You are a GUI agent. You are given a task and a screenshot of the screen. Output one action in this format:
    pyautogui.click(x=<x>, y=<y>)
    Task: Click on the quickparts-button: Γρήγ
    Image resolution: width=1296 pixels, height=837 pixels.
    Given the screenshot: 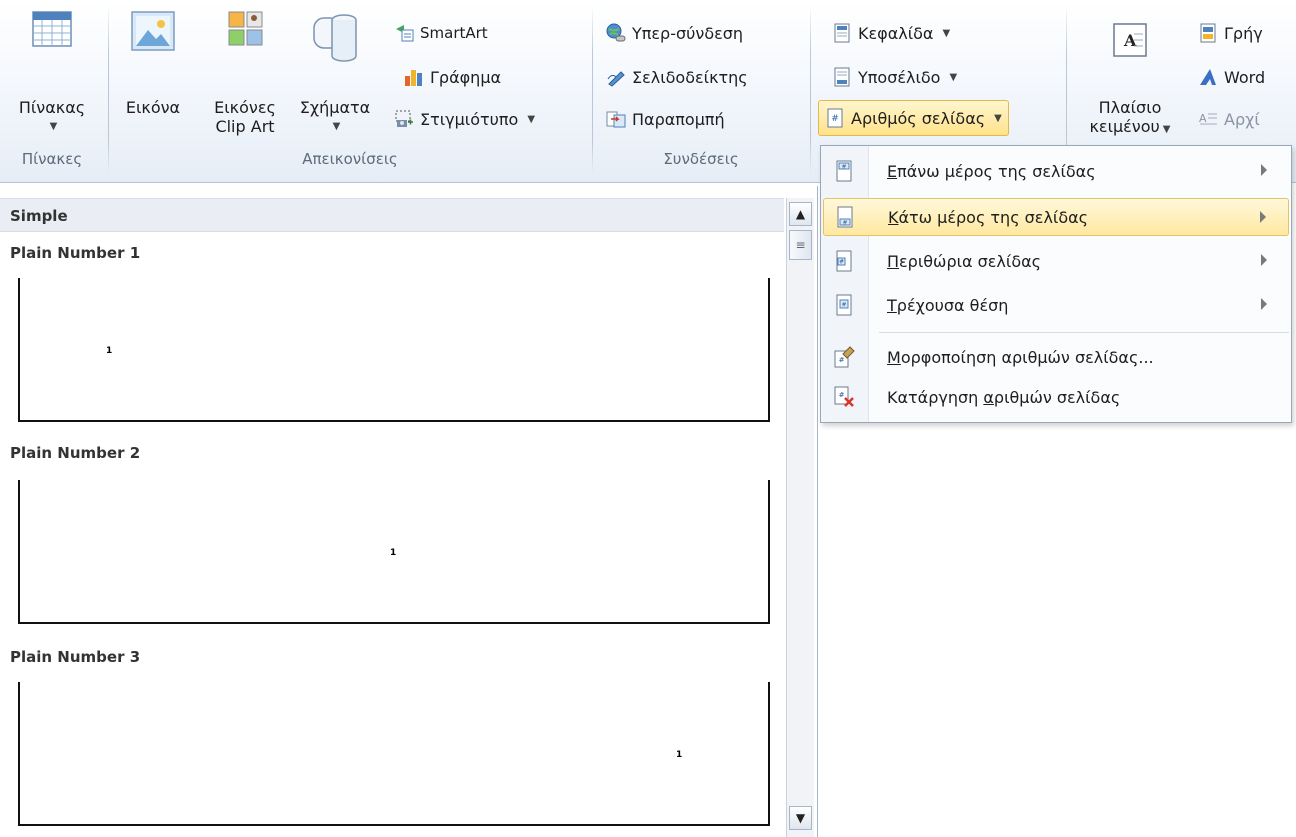 What is the action you would take?
    pyautogui.click(x=1230, y=33)
    